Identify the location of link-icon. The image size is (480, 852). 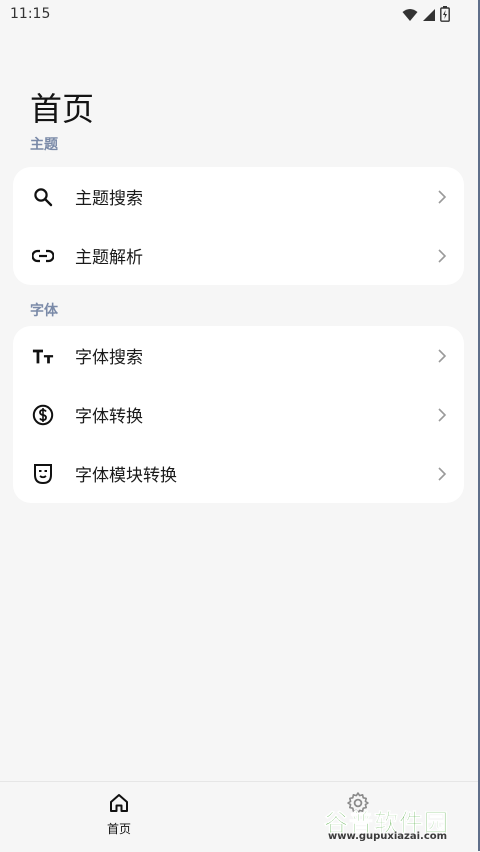
(43, 256).